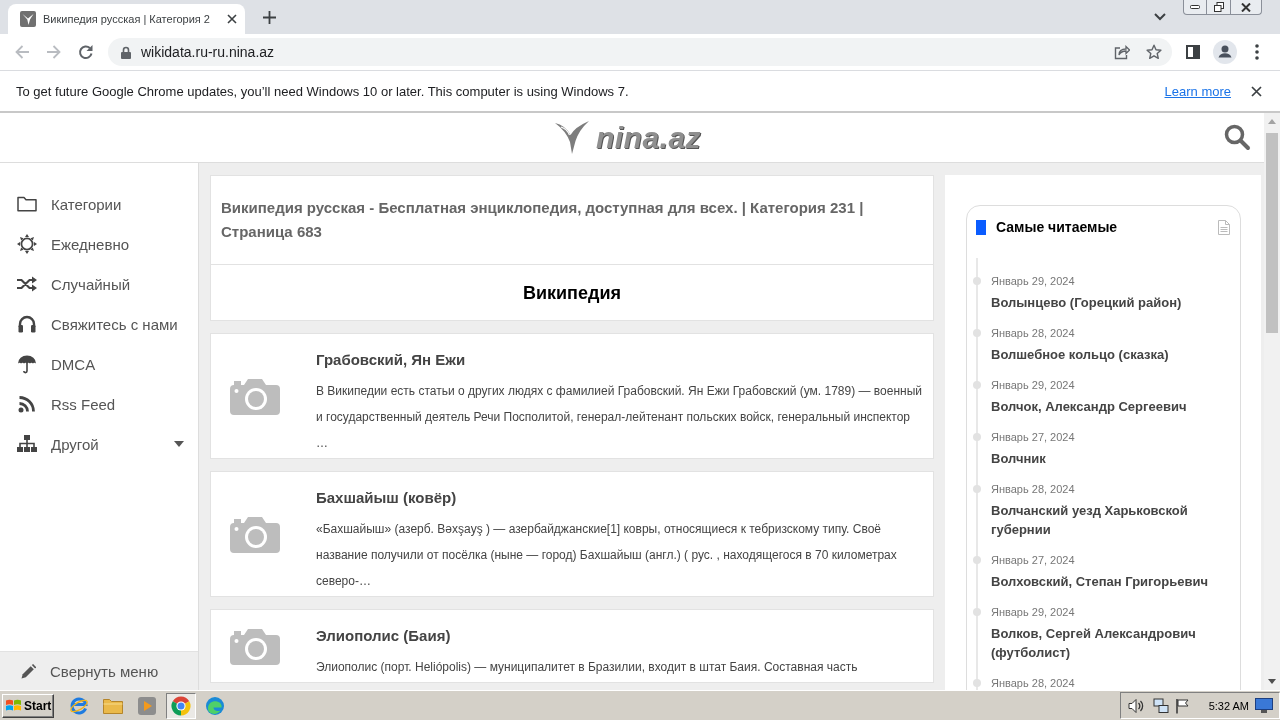 Image resolution: width=1280 pixels, height=720 pixels. Describe the element at coordinates (620, 498) in the screenshot. I see `article-title: Бахшайыш (ковёр)` at that location.